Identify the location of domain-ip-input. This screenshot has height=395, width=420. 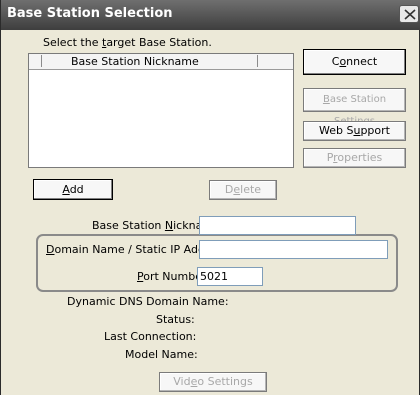
(293, 249).